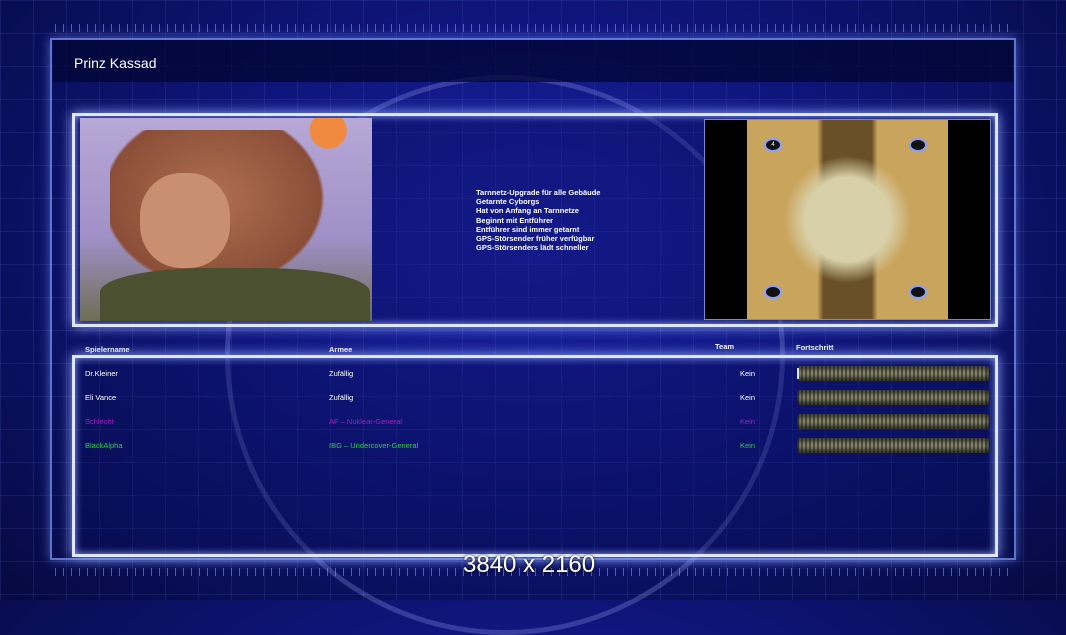 The image size is (1066, 635). I want to click on top-ruler, so click(533, 28).